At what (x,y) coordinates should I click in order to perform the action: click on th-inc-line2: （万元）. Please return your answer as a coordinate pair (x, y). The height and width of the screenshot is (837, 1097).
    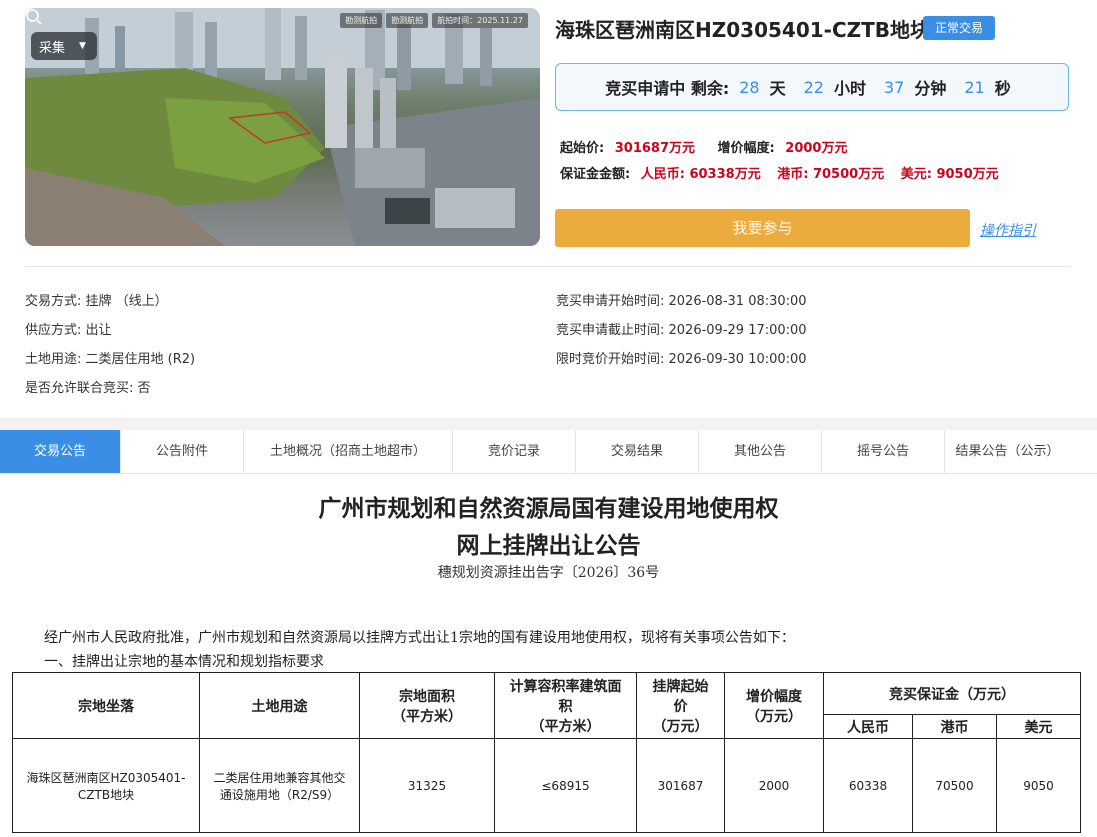
    Looking at the image, I should click on (774, 716).